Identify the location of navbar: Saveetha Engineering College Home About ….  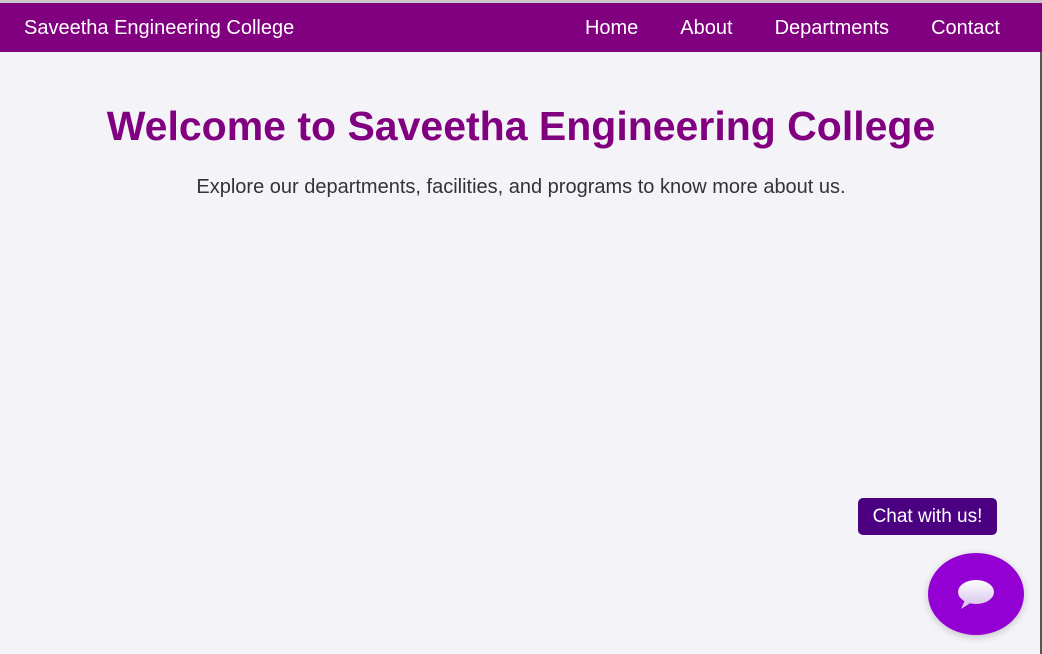
(521, 27).